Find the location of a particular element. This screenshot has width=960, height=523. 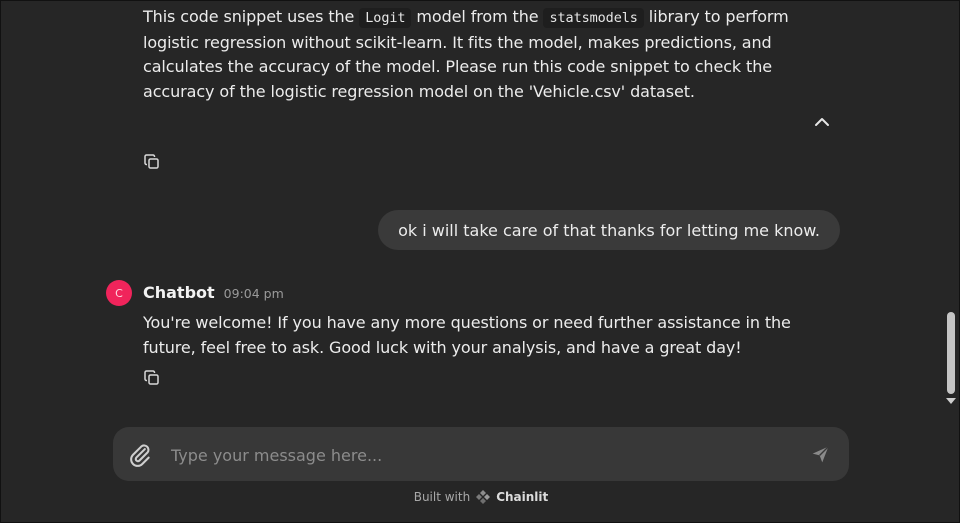

attach-button is located at coordinates (140, 455).